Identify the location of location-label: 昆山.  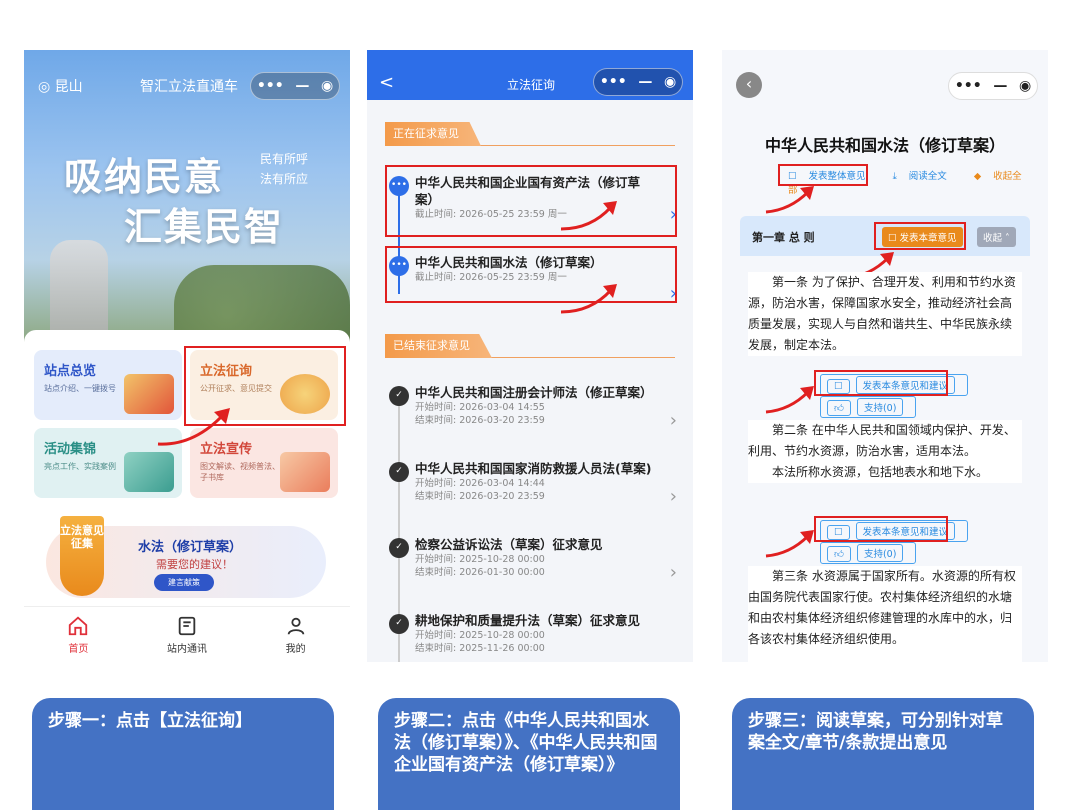
(68, 87).